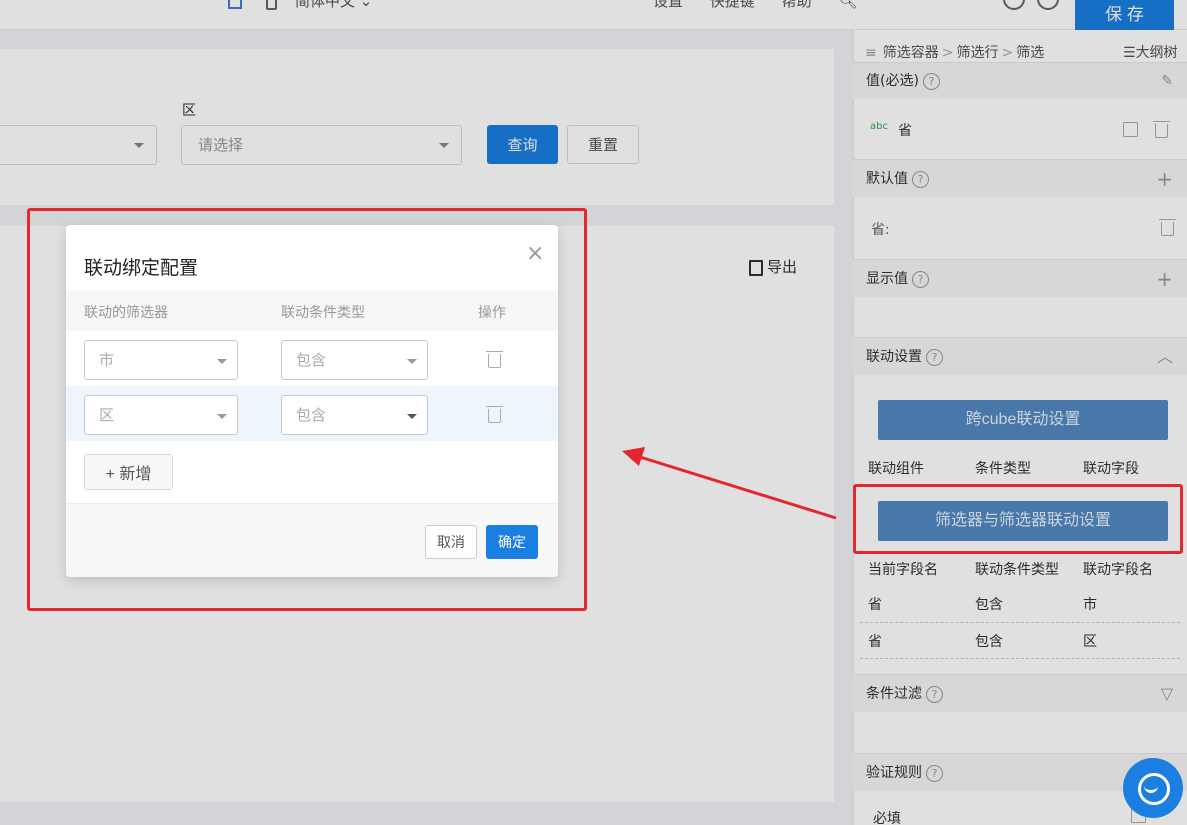 The image size is (1187, 825). What do you see at coordinates (1153, 788) in the screenshot?
I see `customer-service-icon` at bounding box center [1153, 788].